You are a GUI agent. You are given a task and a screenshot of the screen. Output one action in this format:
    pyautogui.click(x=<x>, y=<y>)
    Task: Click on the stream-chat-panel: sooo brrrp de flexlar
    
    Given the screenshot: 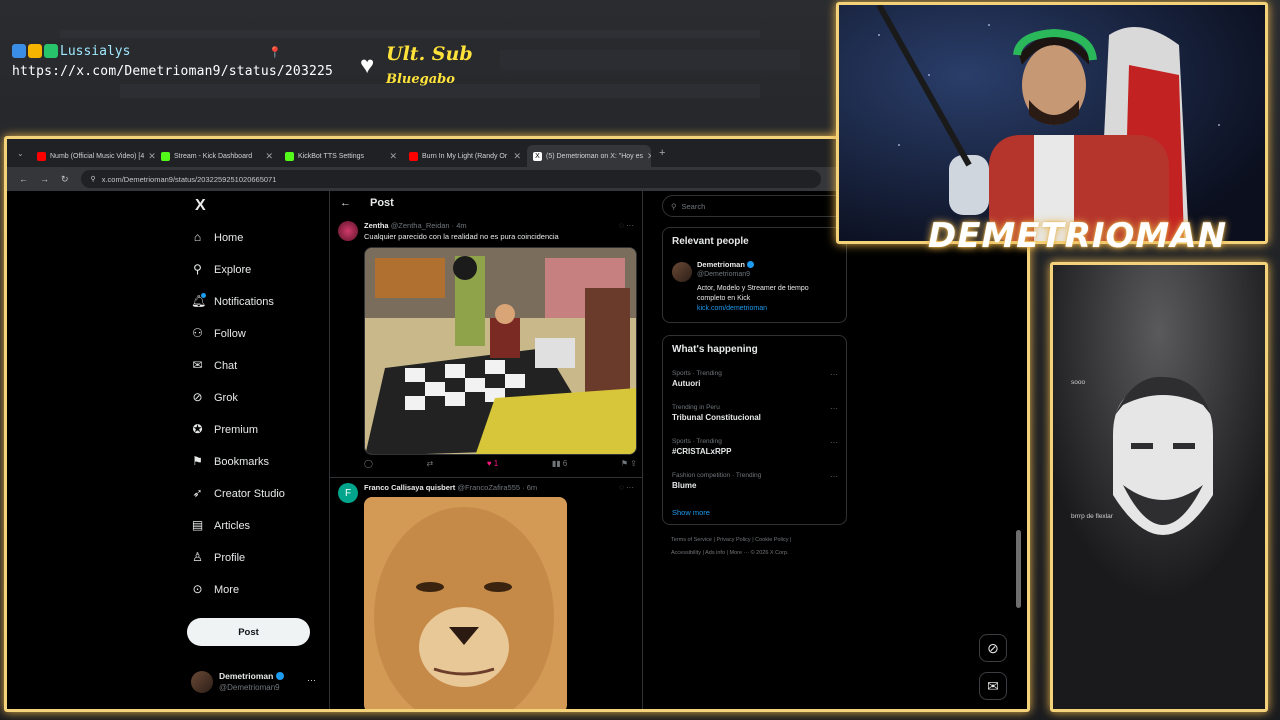 What is the action you would take?
    pyautogui.click(x=1159, y=487)
    